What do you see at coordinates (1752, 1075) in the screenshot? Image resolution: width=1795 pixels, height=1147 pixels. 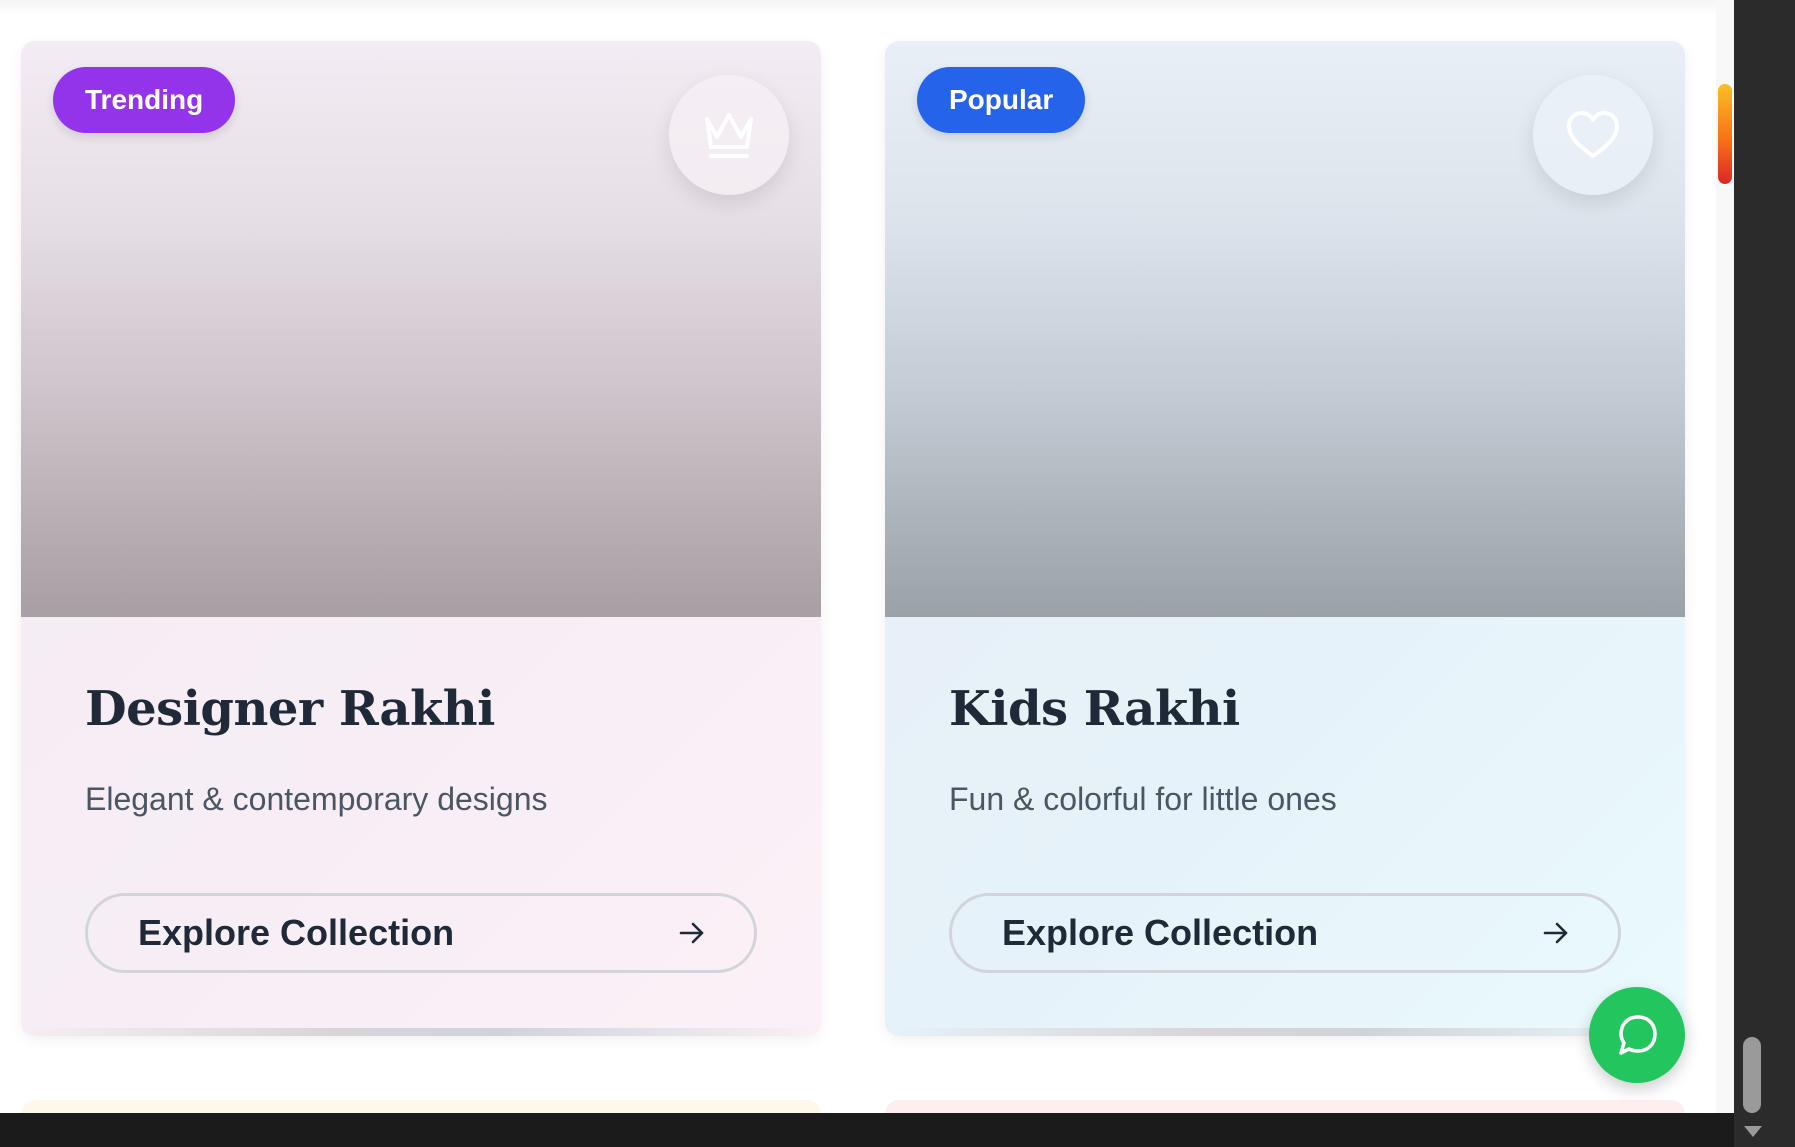 I see `window-scrollbar-thumb` at bounding box center [1752, 1075].